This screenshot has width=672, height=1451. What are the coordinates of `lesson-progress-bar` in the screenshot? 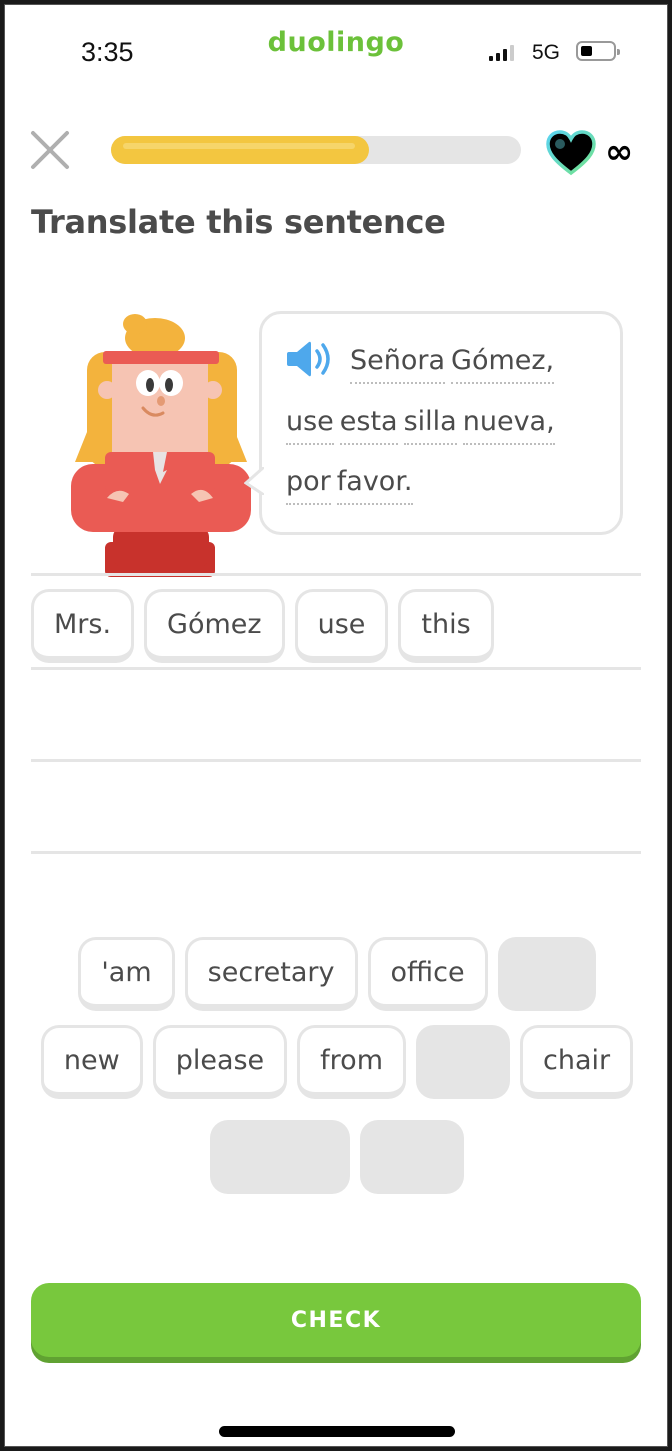 It's located at (316, 150).